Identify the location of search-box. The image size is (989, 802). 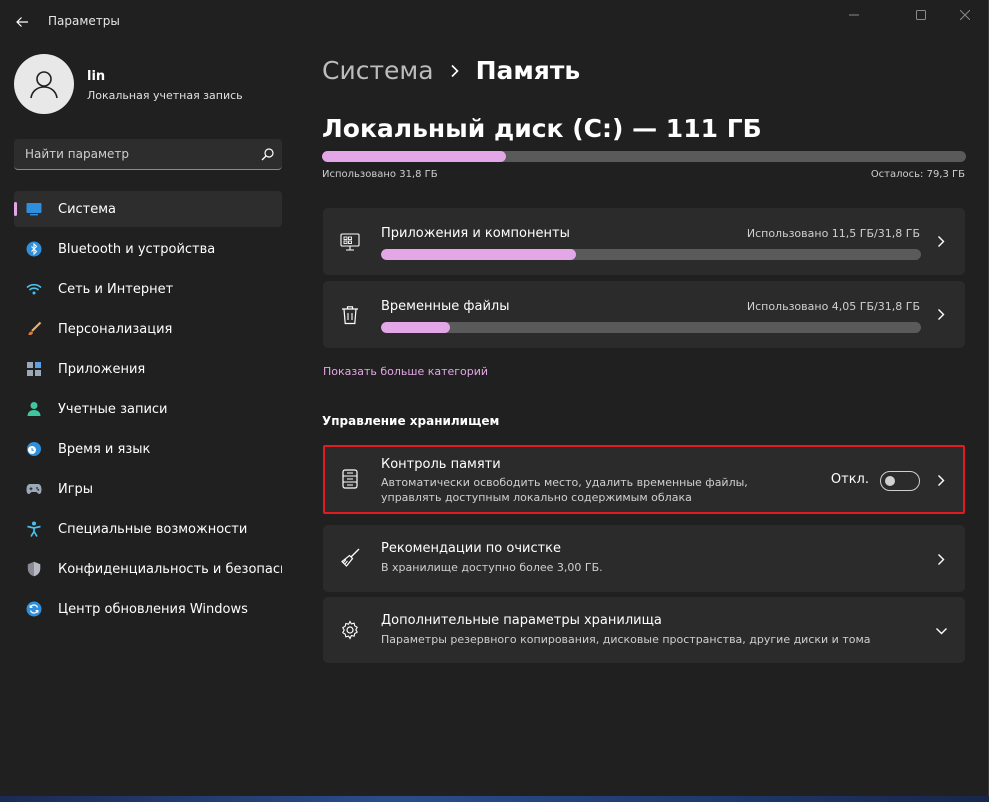
(148, 154).